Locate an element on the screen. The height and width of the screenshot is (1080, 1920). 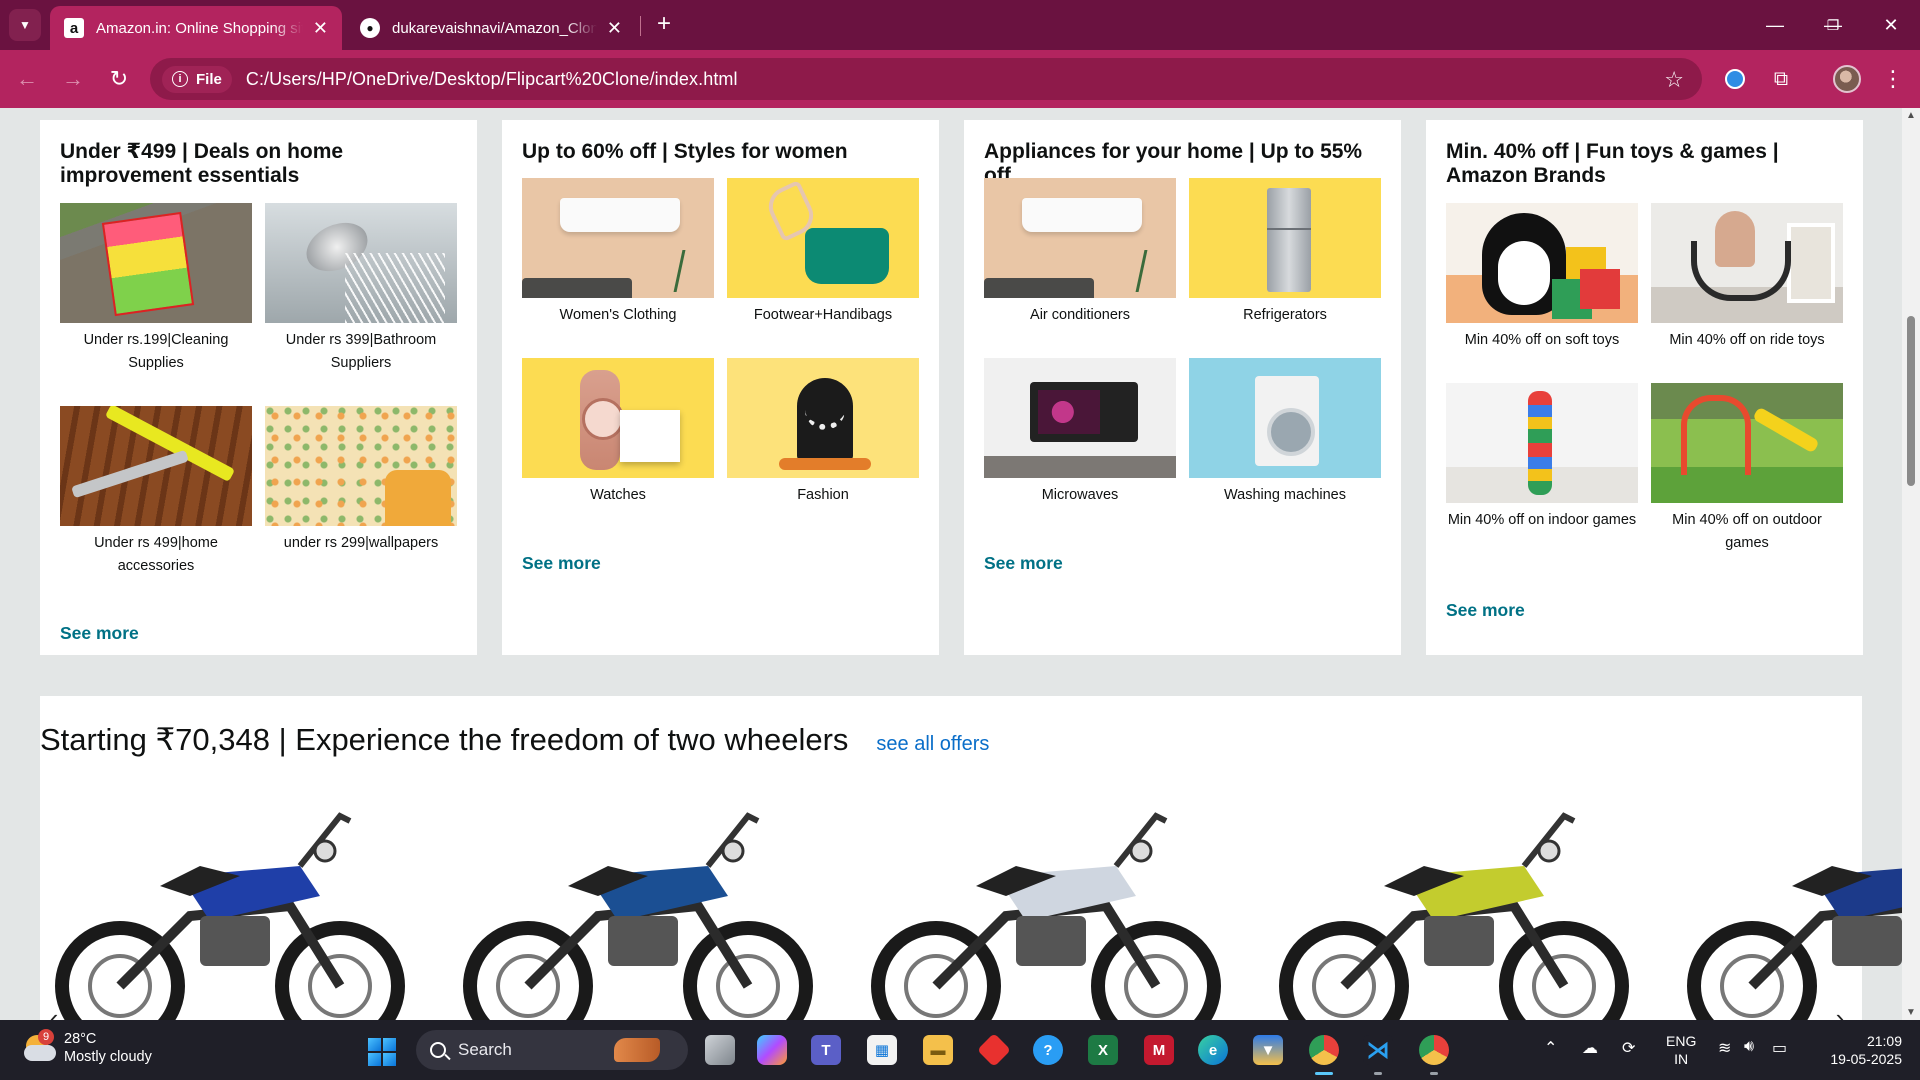
watch-image is located at coordinates (618, 418).